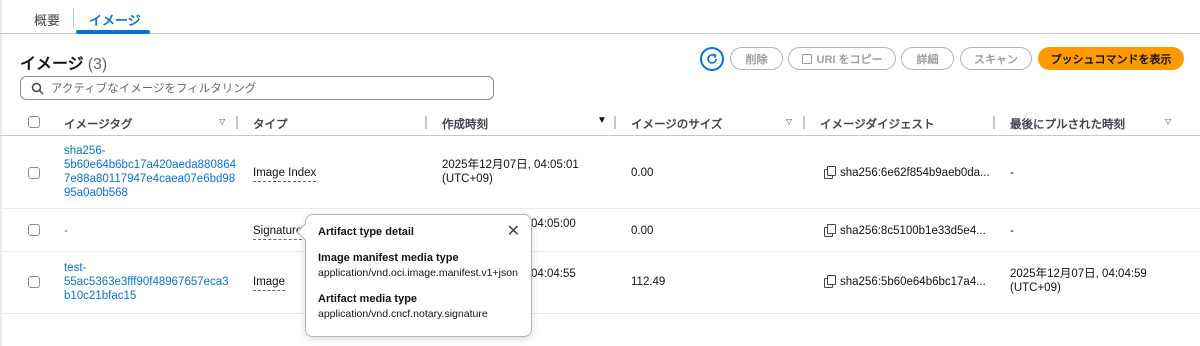 The width and height of the screenshot is (1200, 346). Describe the element at coordinates (849, 59) in the screenshot. I see `copy-uri-label: URI をコピー` at that location.